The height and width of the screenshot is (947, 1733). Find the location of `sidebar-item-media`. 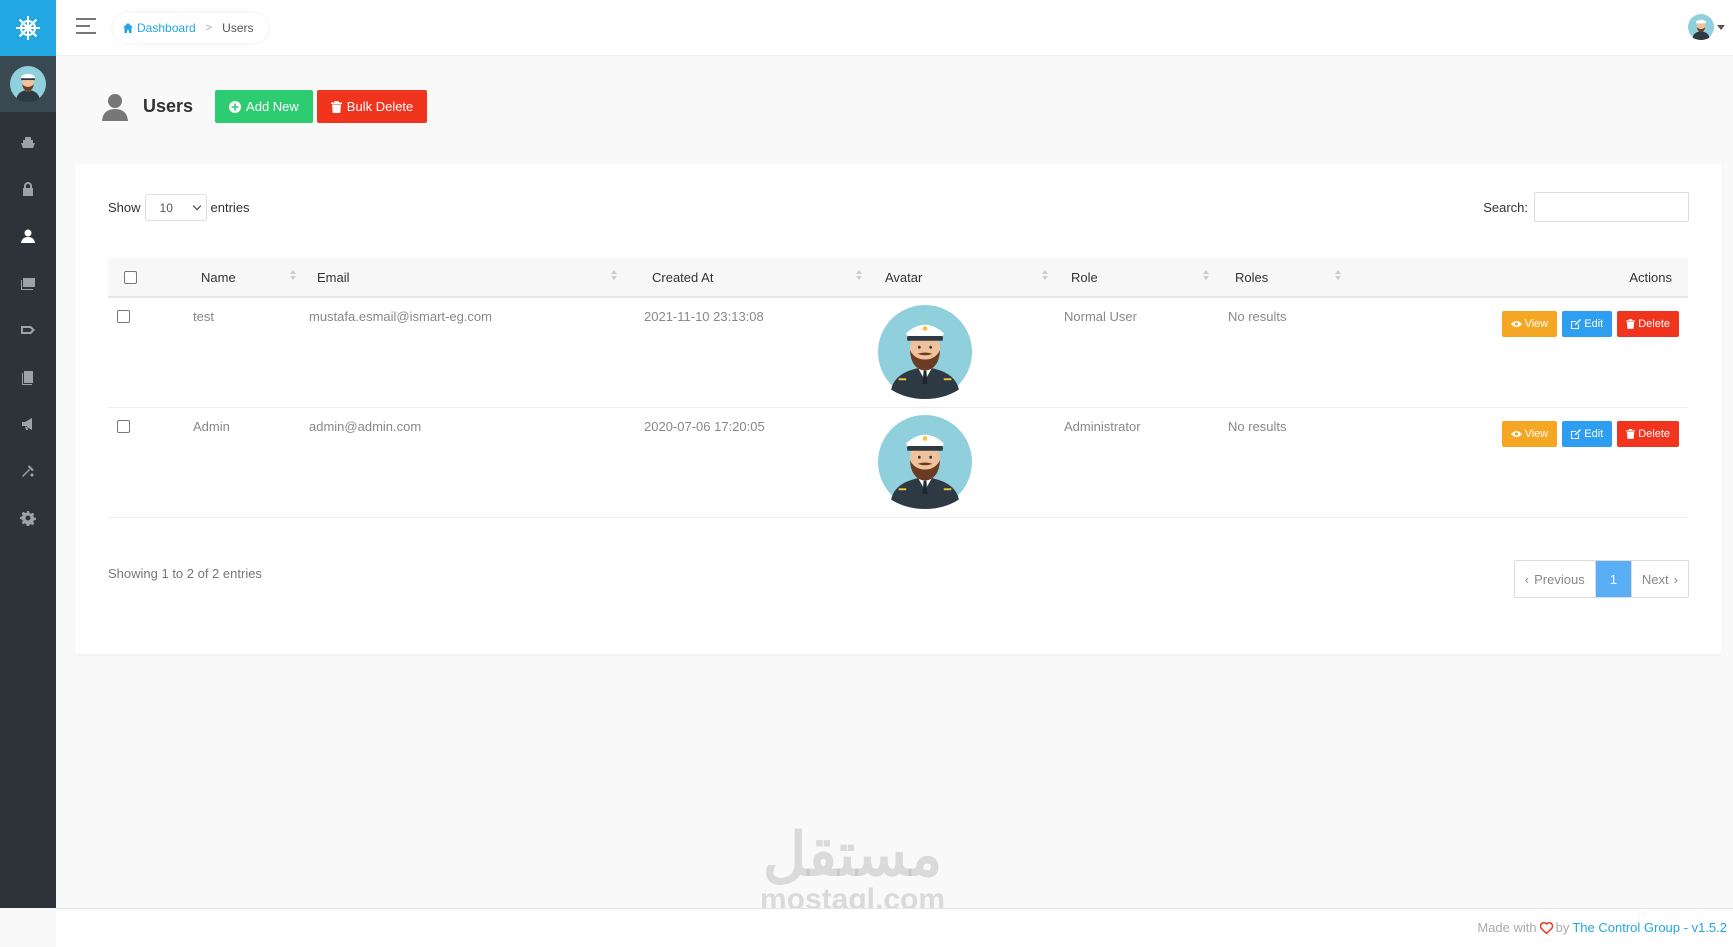

sidebar-item-media is located at coordinates (28, 282).